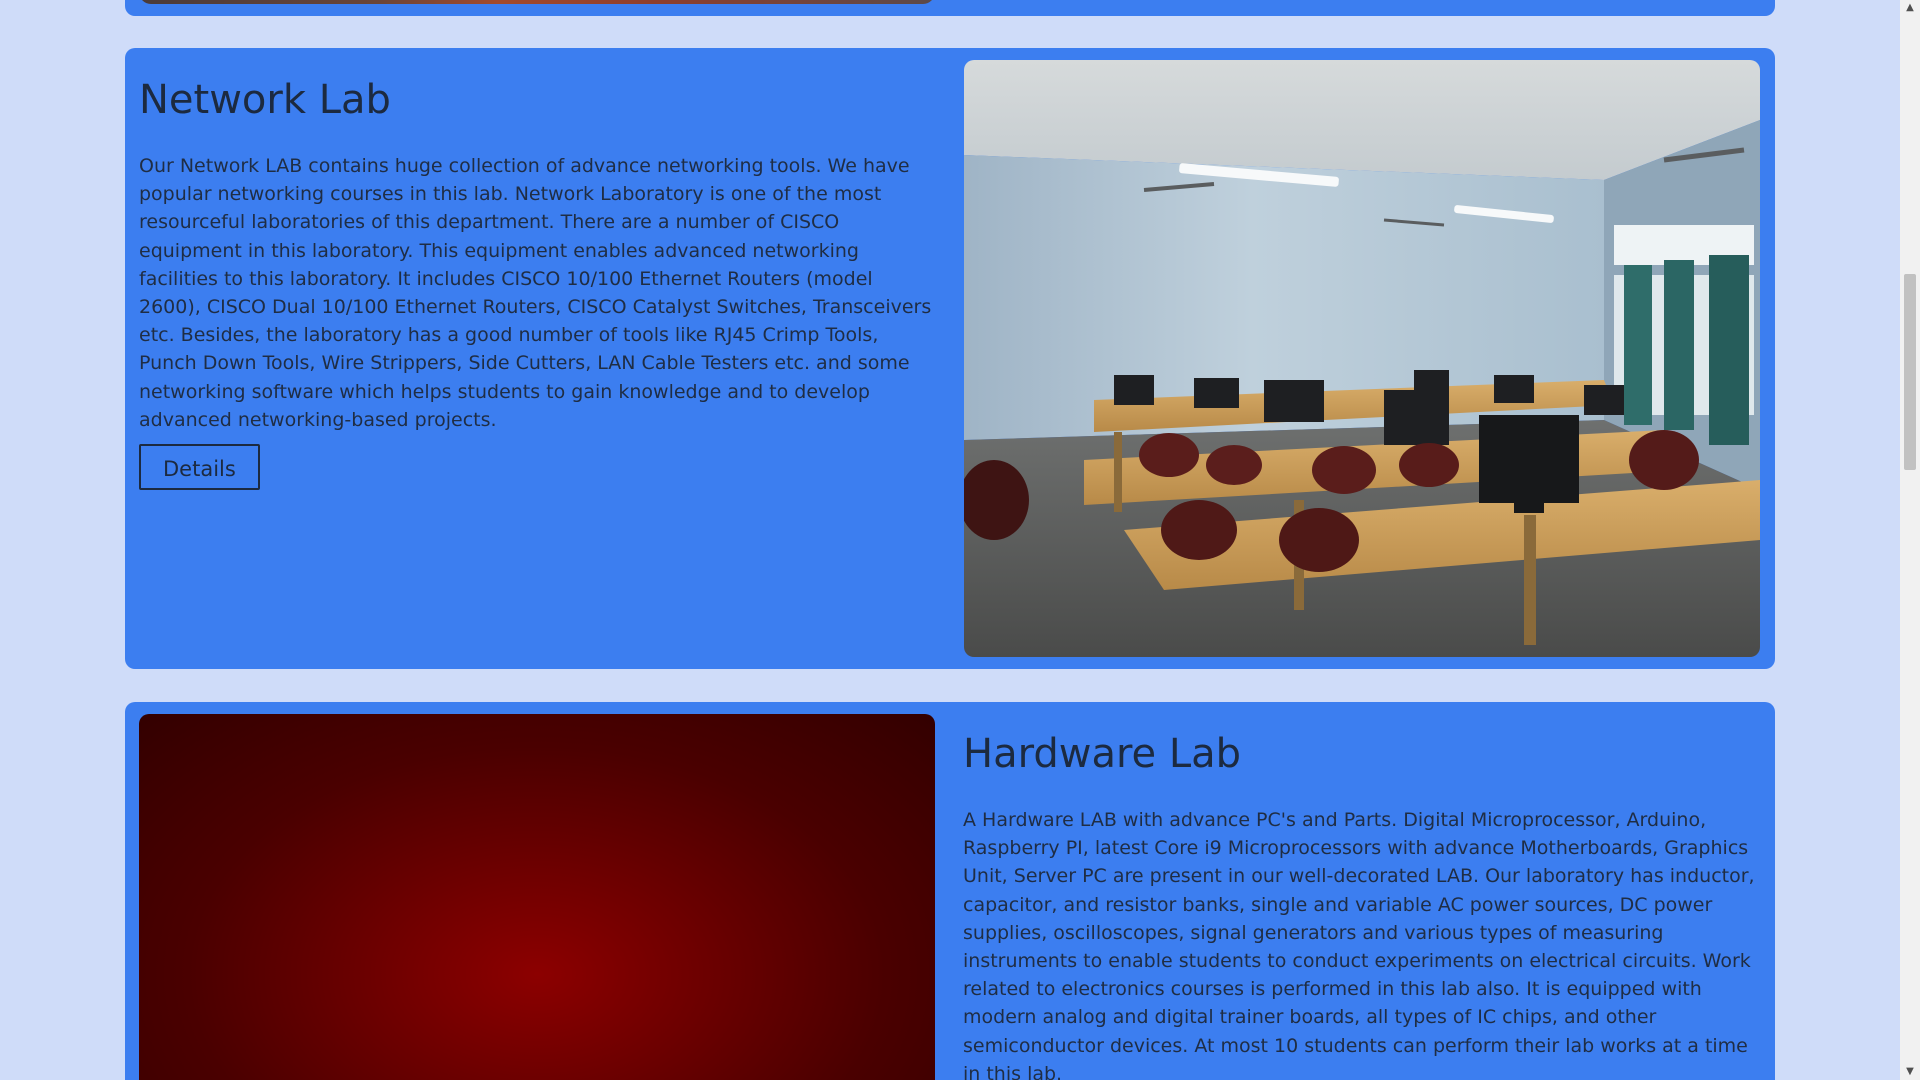 The image size is (1920, 1080). What do you see at coordinates (265, 100) in the screenshot?
I see `network-lab-title: Network Lab` at bounding box center [265, 100].